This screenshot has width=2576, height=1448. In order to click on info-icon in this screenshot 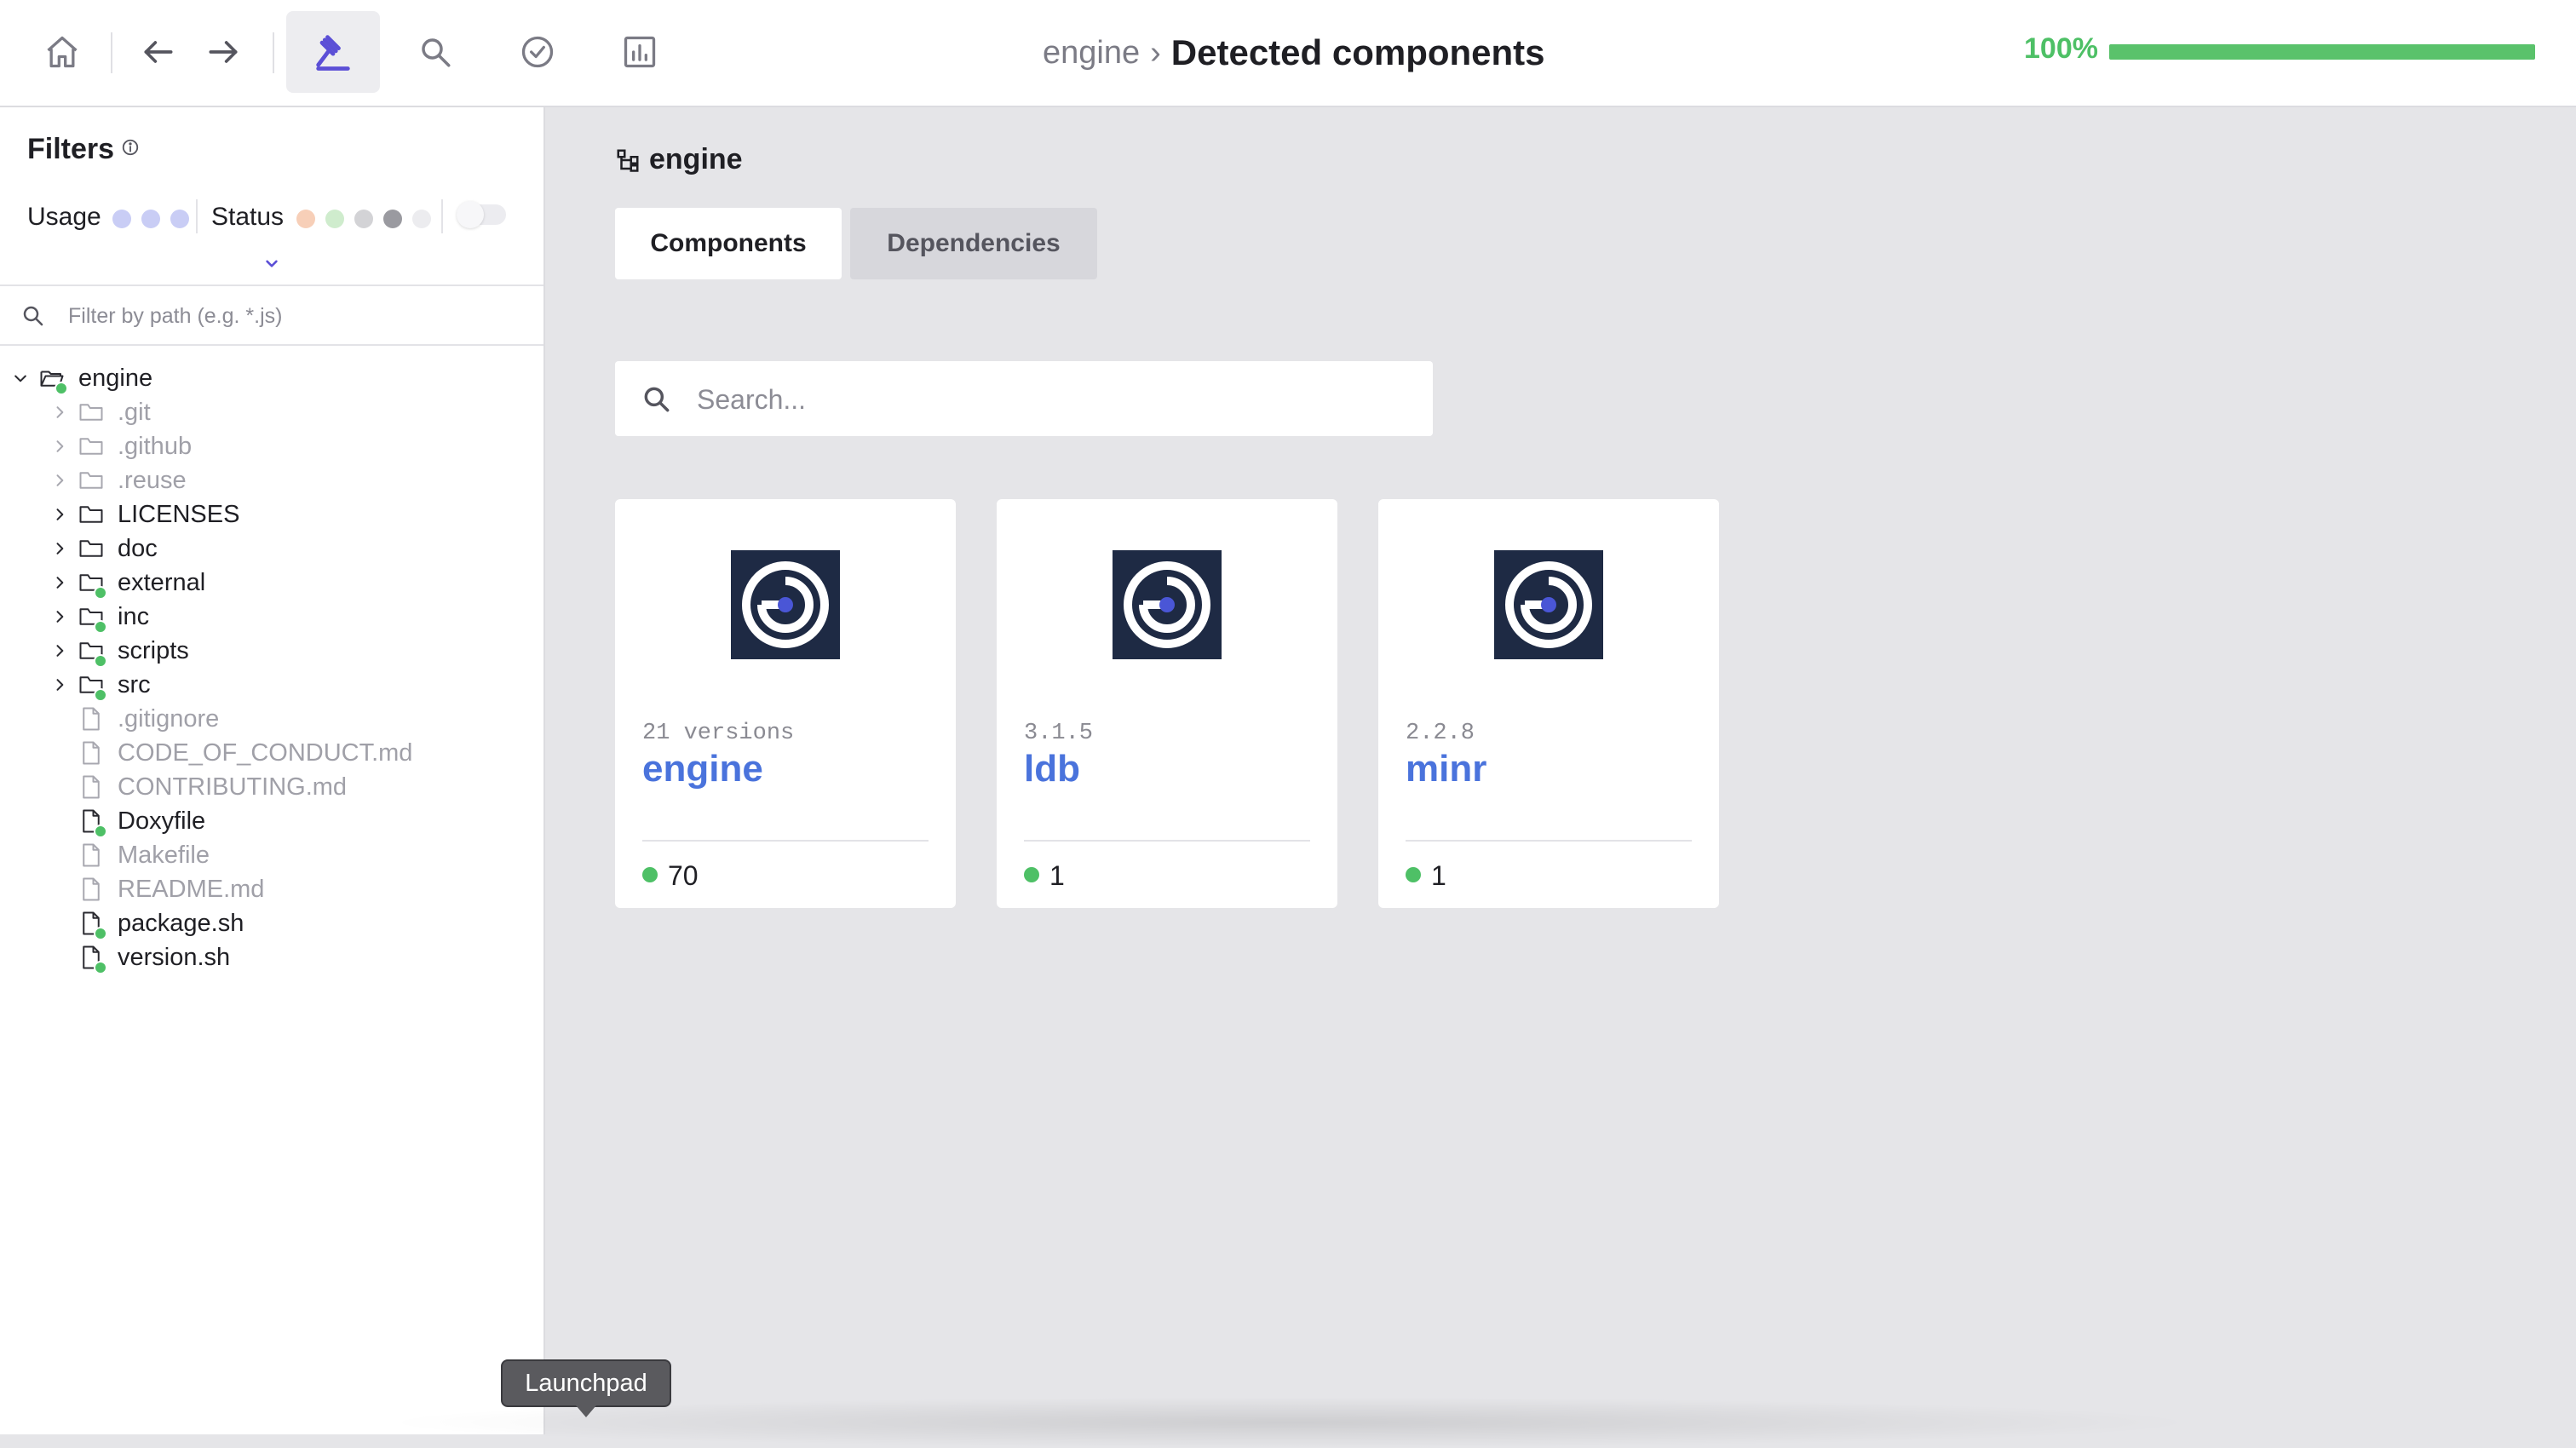, I will do `click(131, 147)`.